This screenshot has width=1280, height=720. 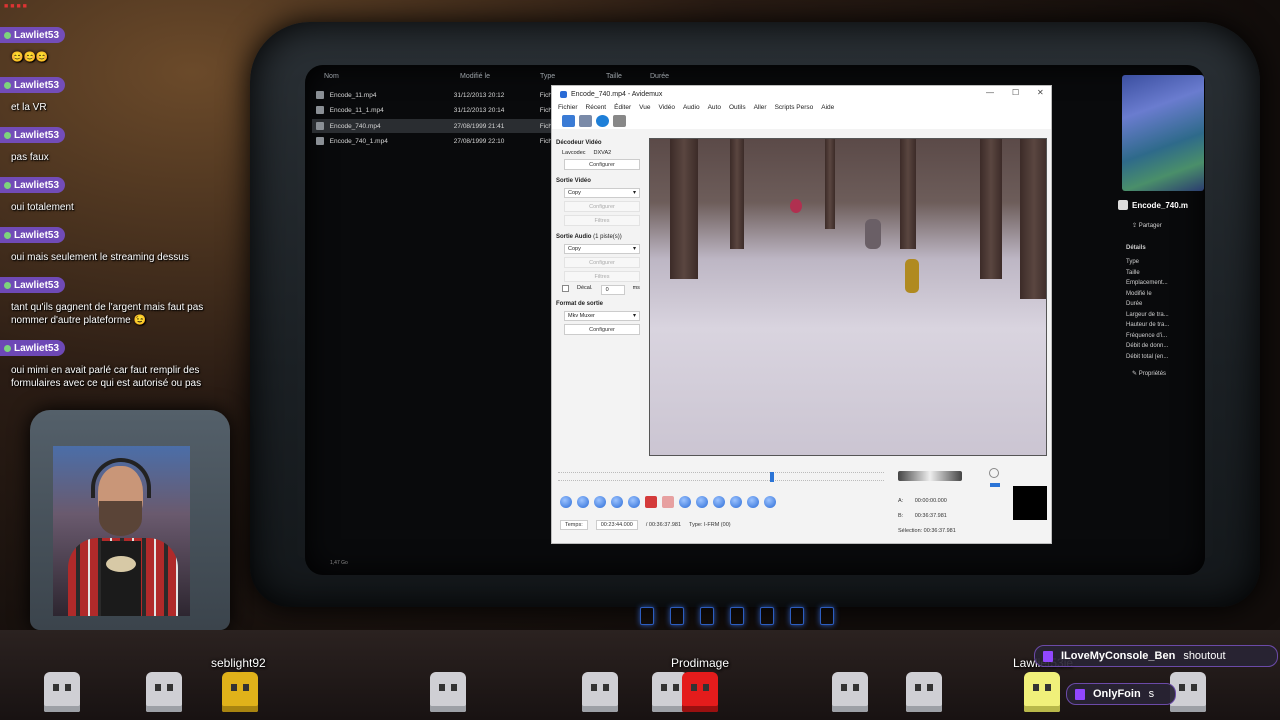 What do you see at coordinates (565, 288) in the screenshot?
I see `shift-checkbox` at bounding box center [565, 288].